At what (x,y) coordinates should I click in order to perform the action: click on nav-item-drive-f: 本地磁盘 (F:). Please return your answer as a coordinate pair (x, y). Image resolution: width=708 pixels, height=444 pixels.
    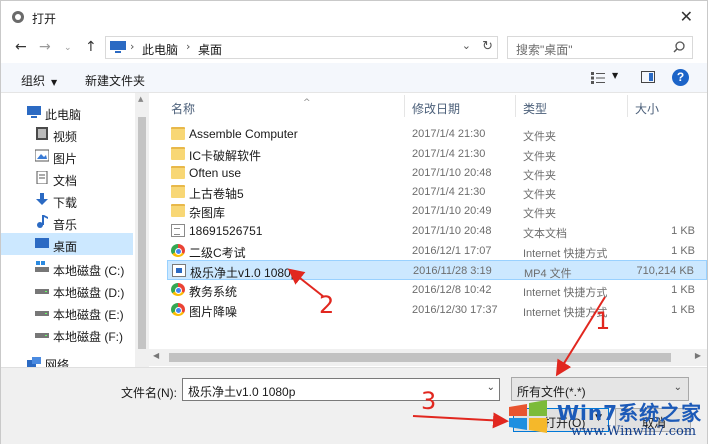
    Looking at the image, I should click on (67, 334).